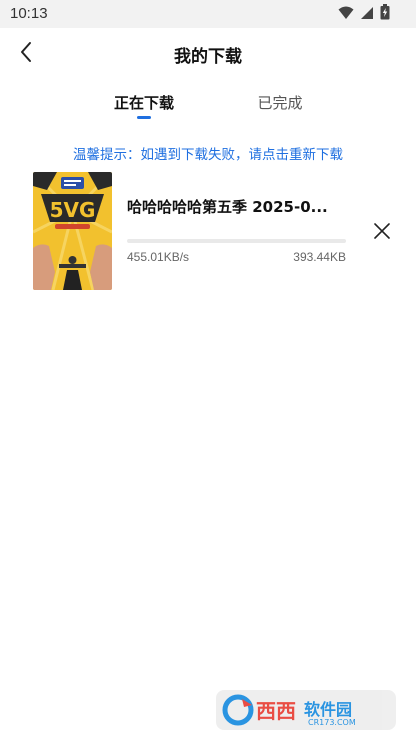 The width and height of the screenshot is (416, 740). What do you see at coordinates (328, 709) in the screenshot?
I see `svg-text: 软件园` at bounding box center [328, 709].